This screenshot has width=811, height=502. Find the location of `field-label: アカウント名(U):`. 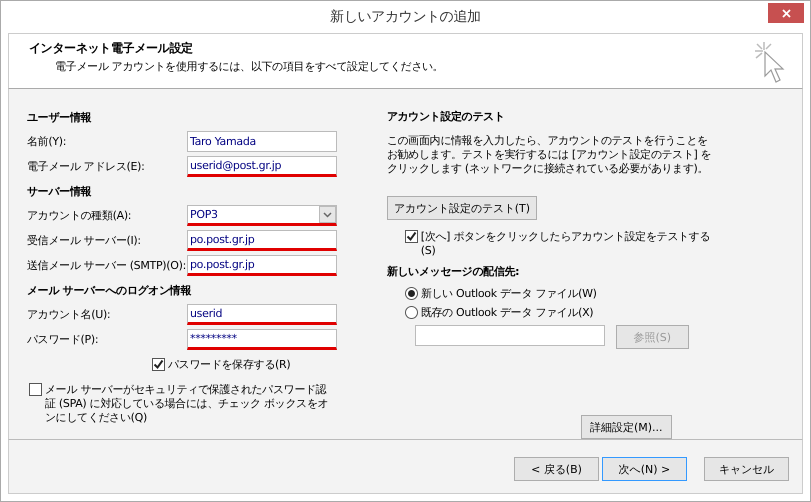

field-label: アカウント名(U): is located at coordinates (69, 314).